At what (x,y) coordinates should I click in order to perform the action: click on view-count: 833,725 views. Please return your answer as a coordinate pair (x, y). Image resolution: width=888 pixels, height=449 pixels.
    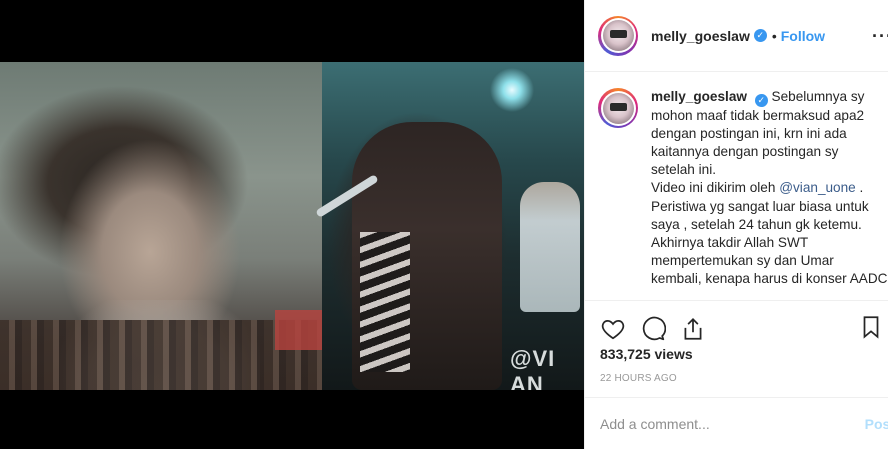
    Looking at the image, I should click on (646, 354).